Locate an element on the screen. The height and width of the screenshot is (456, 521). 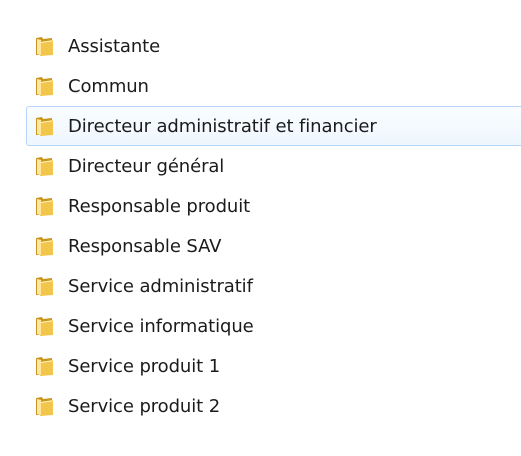
folder-item: Service produit 2 is located at coordinates (273, 406).